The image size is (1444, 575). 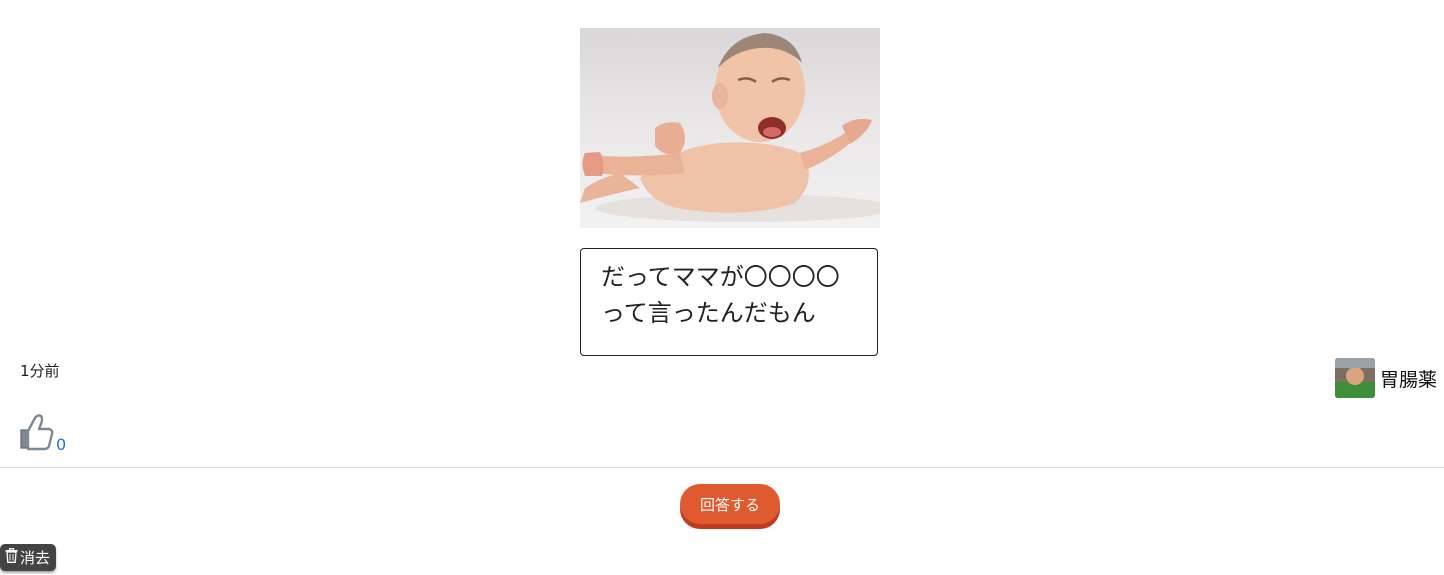 What do you see at coordinates (722, 467) in the screenshot?
I see `divider` at bounding box center [722, 467].